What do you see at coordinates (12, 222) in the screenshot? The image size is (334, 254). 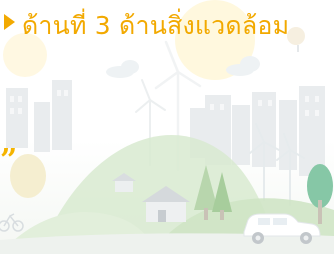 I see `bicycle-icon` at bounding box center [12, 222].